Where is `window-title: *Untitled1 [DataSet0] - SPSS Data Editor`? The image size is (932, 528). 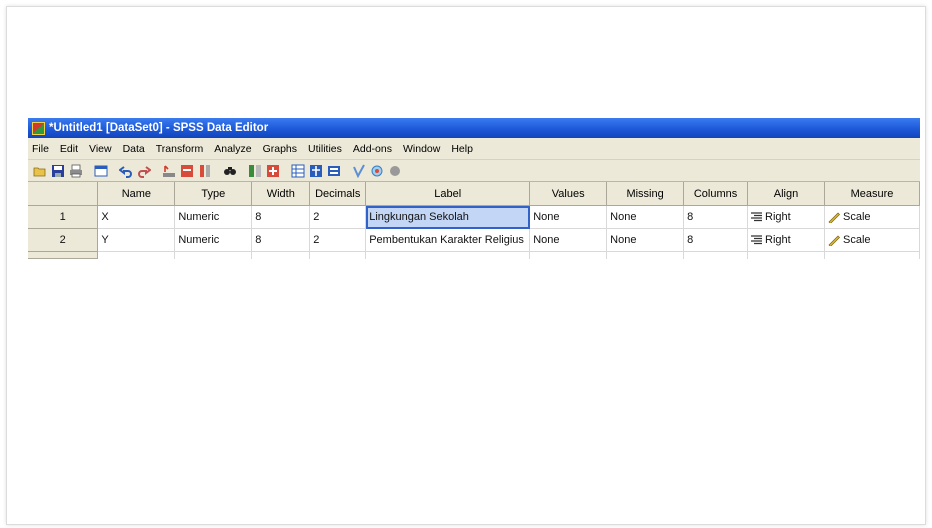
window-title: *Untitled1 [DataSet0] - SPSS Data Editor is located at coordinates (159, 128).